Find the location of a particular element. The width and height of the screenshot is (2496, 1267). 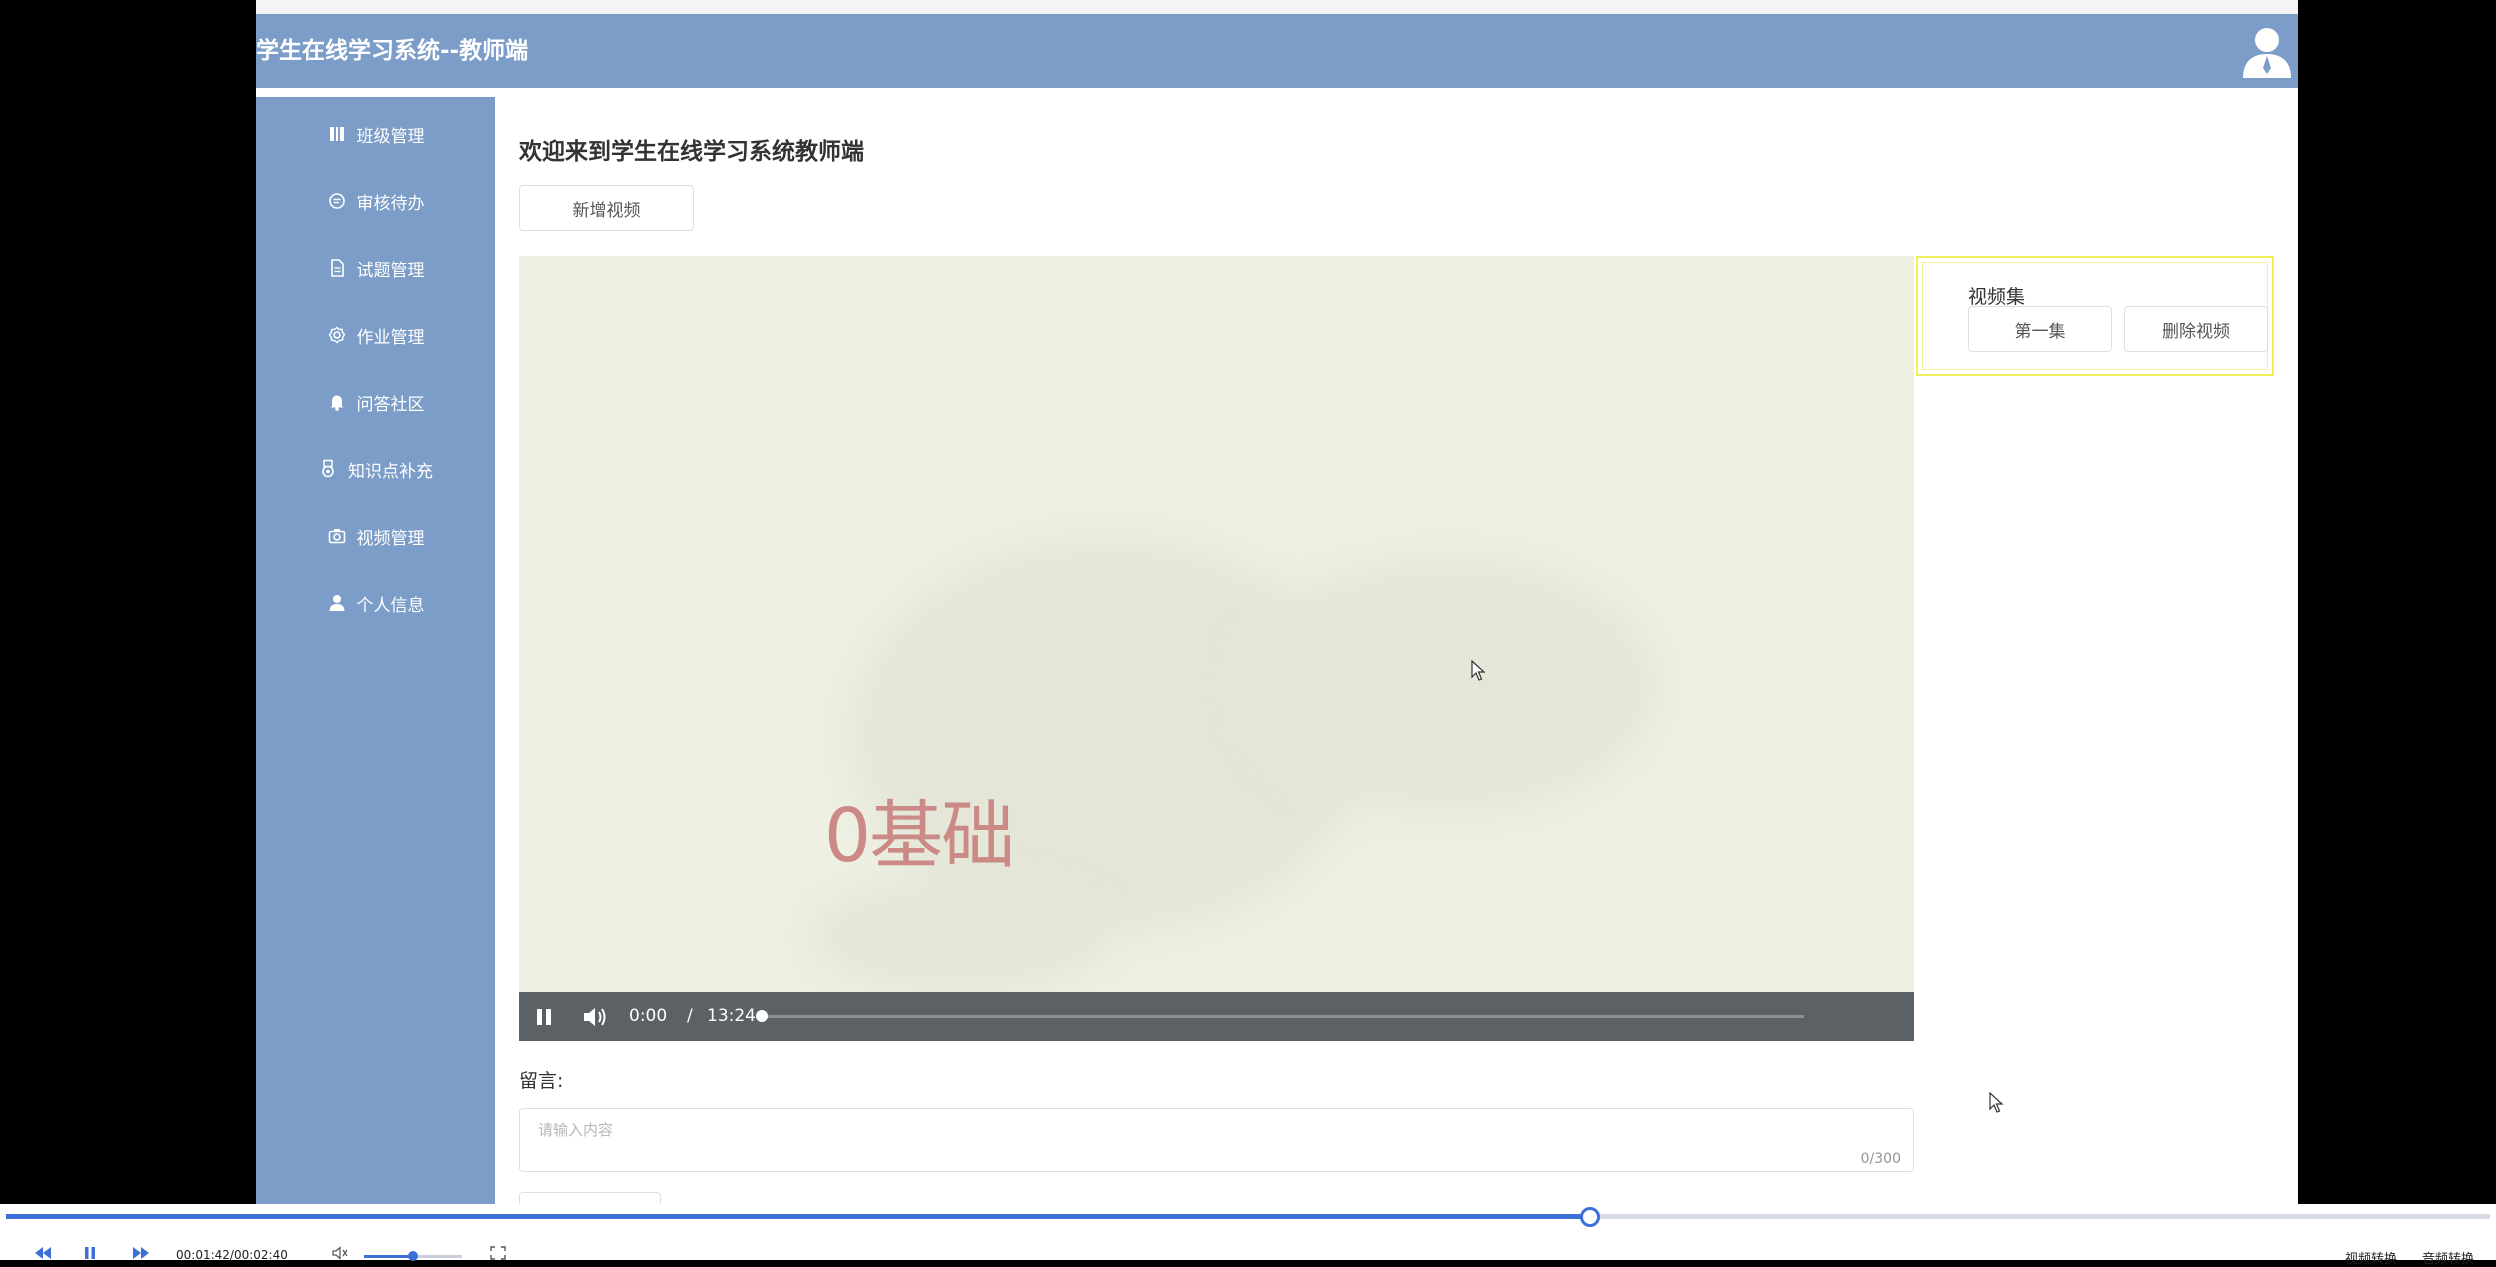

recorder-pause-button is located at coordinates (91, 1253).